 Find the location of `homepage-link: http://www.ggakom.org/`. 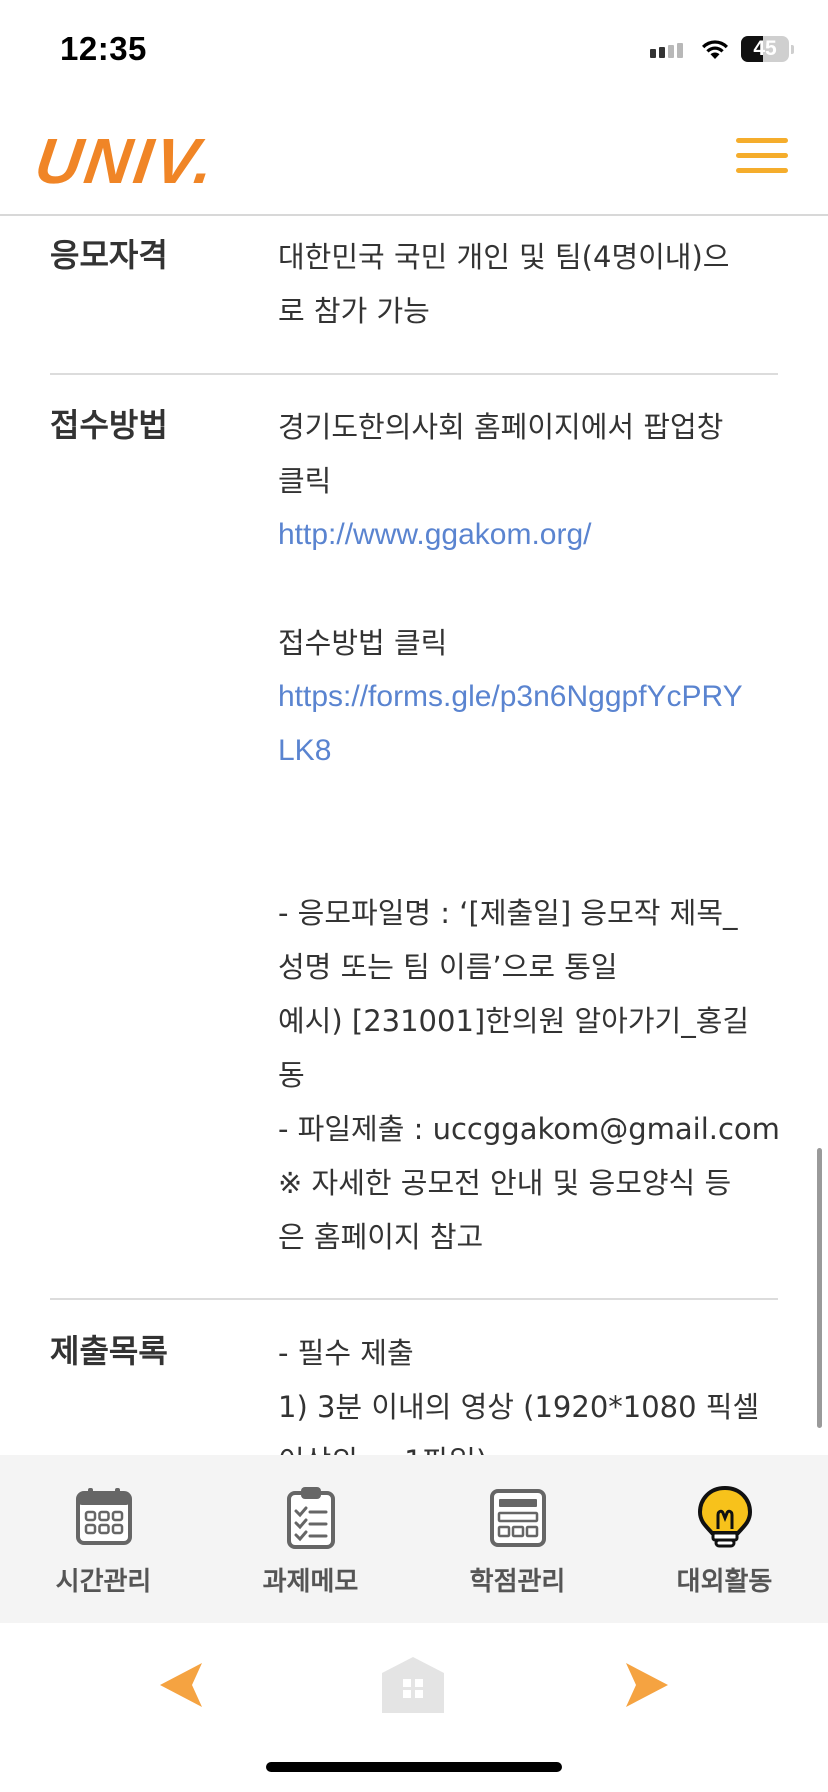

homepage-link: http://www.ggakom.org/ is located at coordinates (530, 535).